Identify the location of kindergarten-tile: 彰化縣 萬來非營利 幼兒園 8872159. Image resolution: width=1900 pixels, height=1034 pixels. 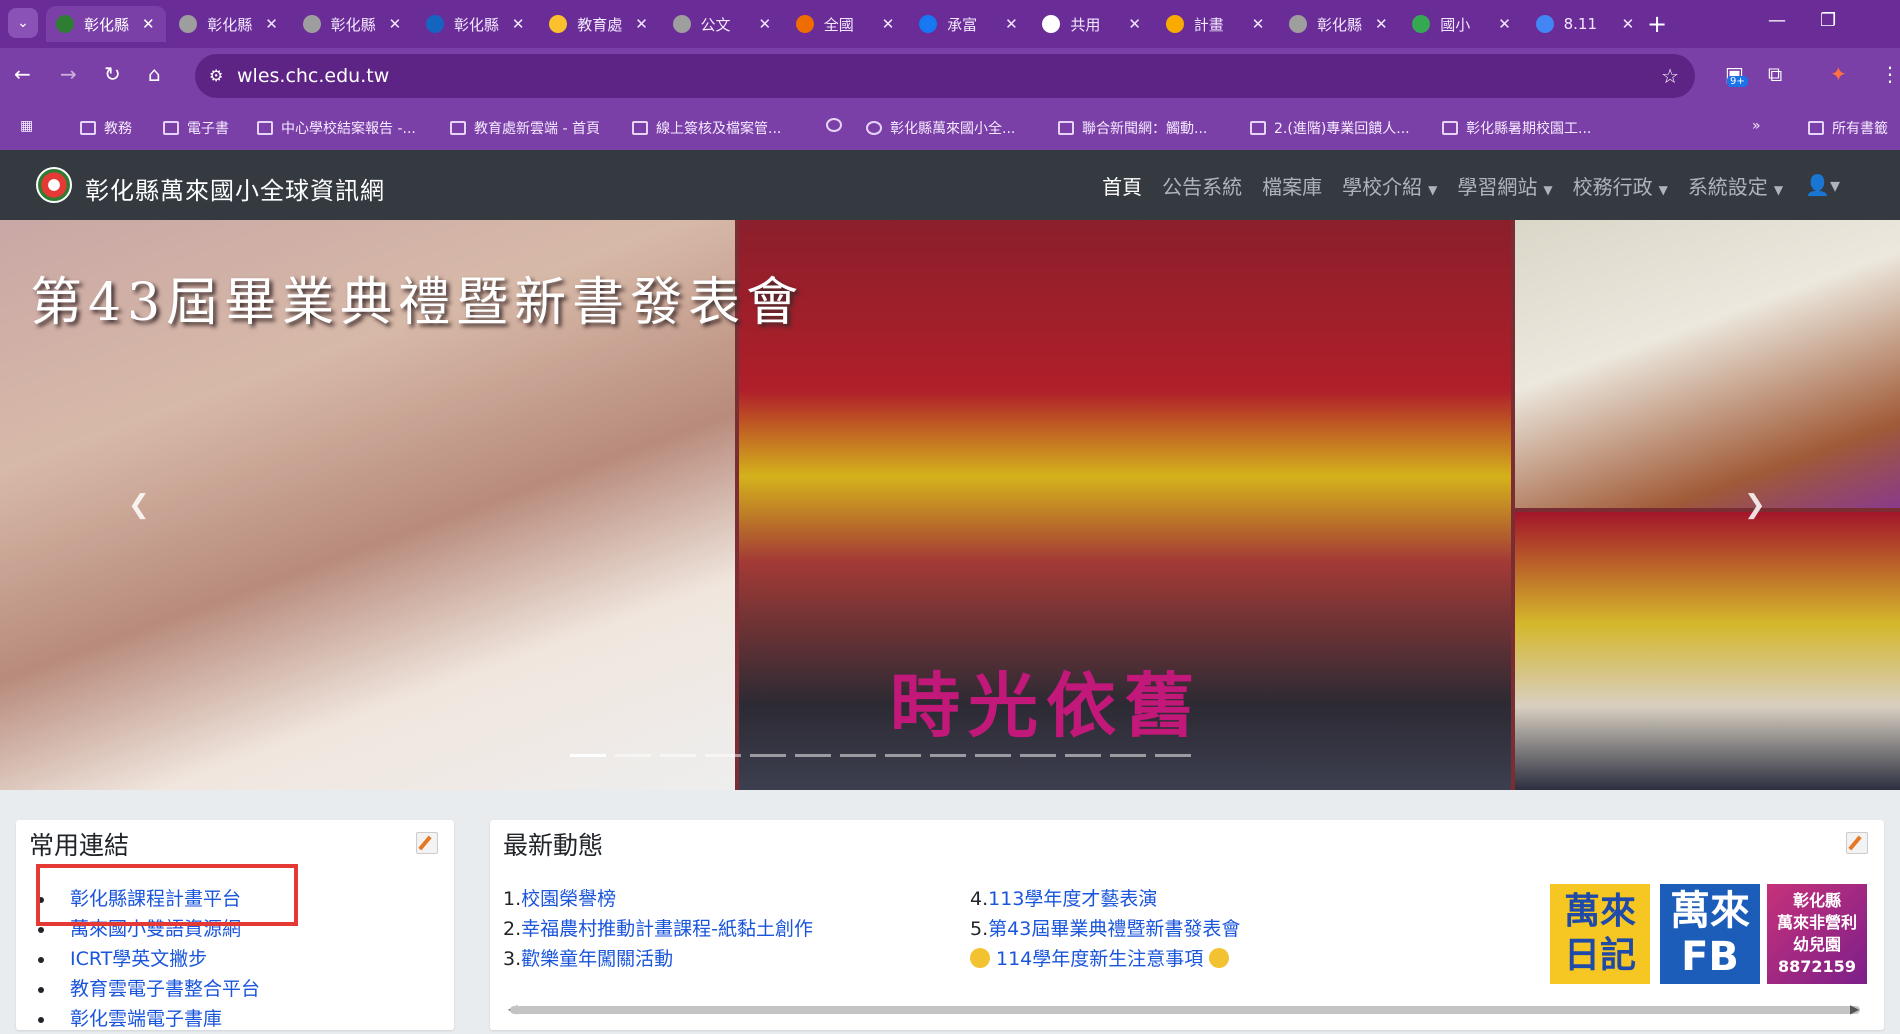
(1817, 934).